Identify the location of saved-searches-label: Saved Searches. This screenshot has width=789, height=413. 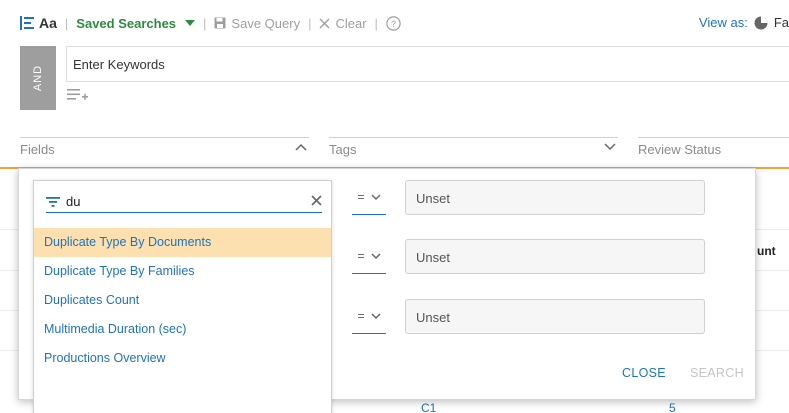
(126, 23).